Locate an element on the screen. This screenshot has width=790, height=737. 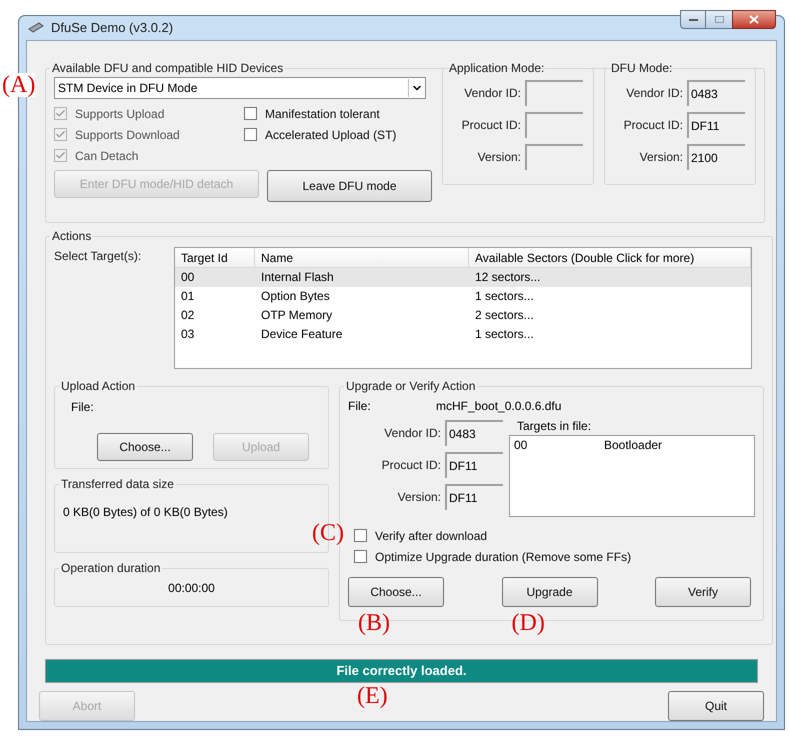
group-title: Transferred data size is located at coordinates (117, 484).